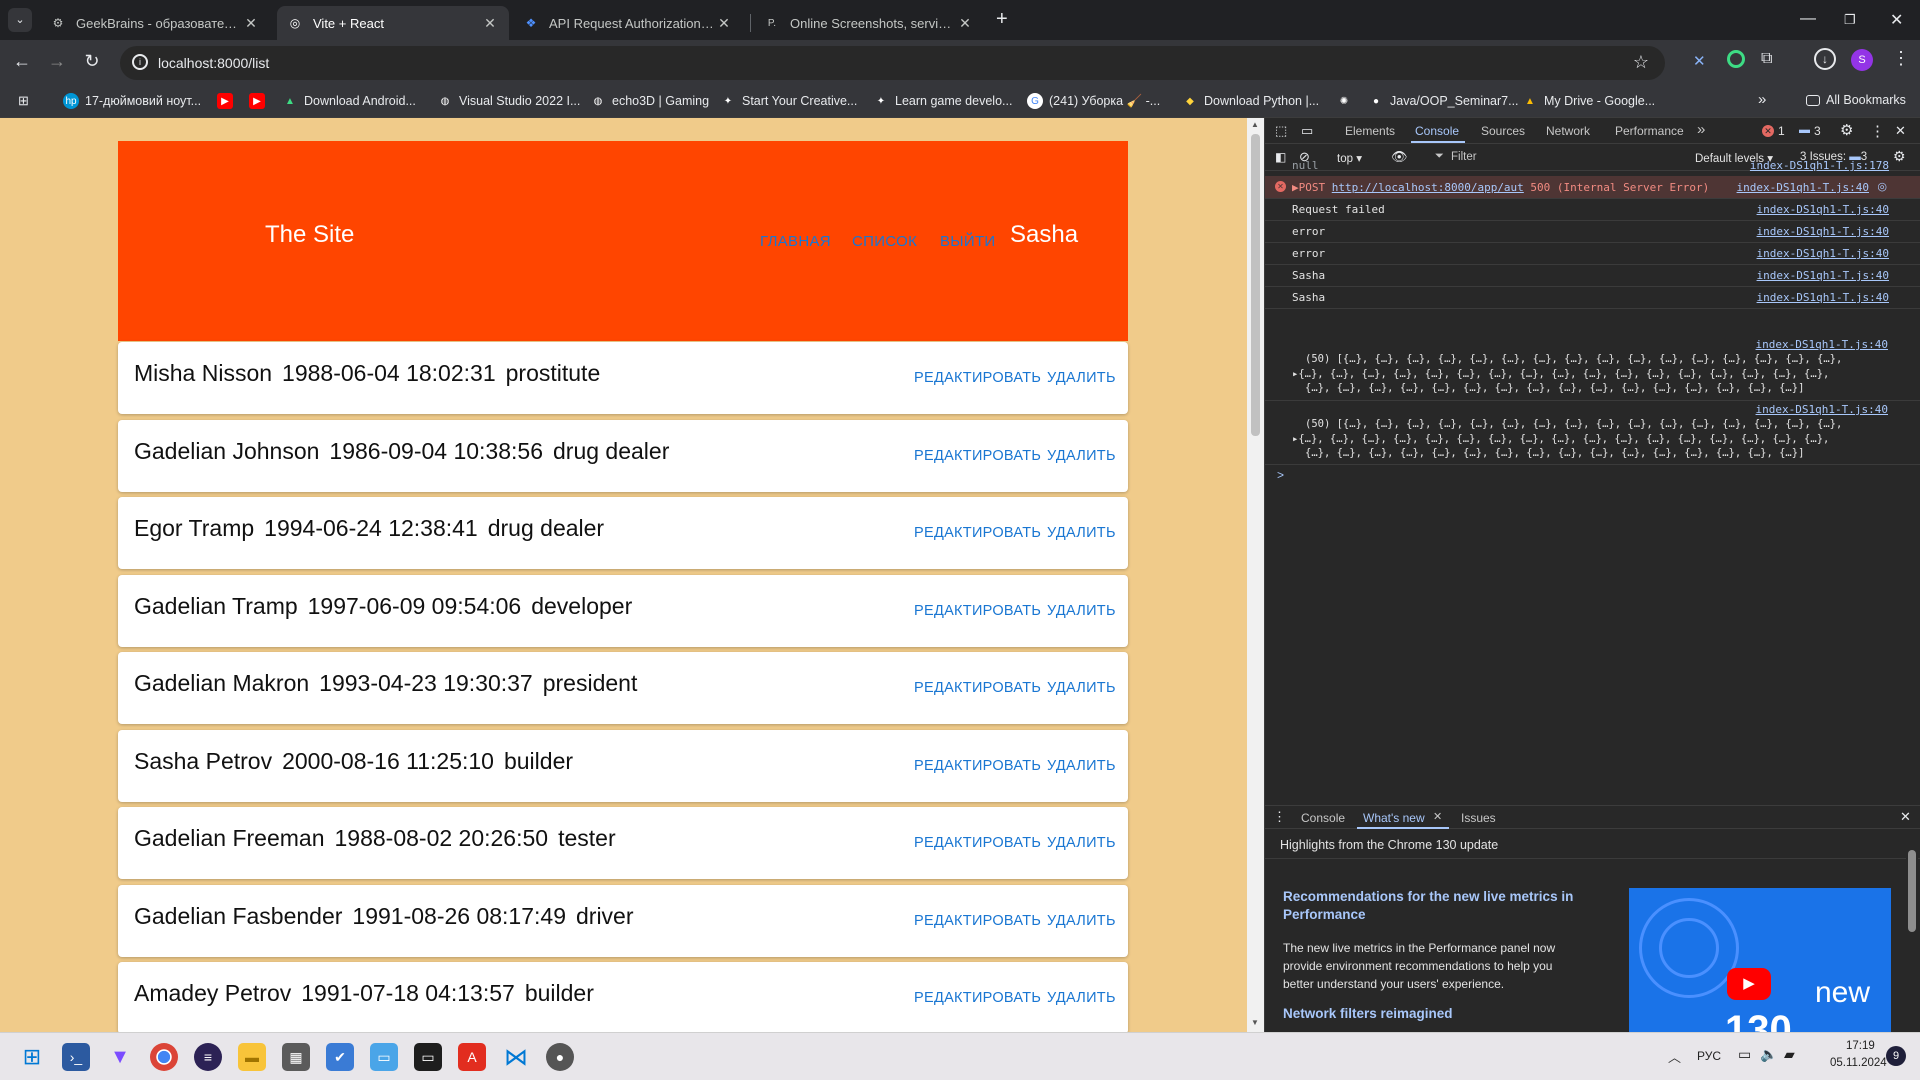 The image size is (1920, 1080). What do you see at coordinates (884, 241) in the screenshot?
I see `nav-list: СПИСОК` at bounding box center [884, 241].